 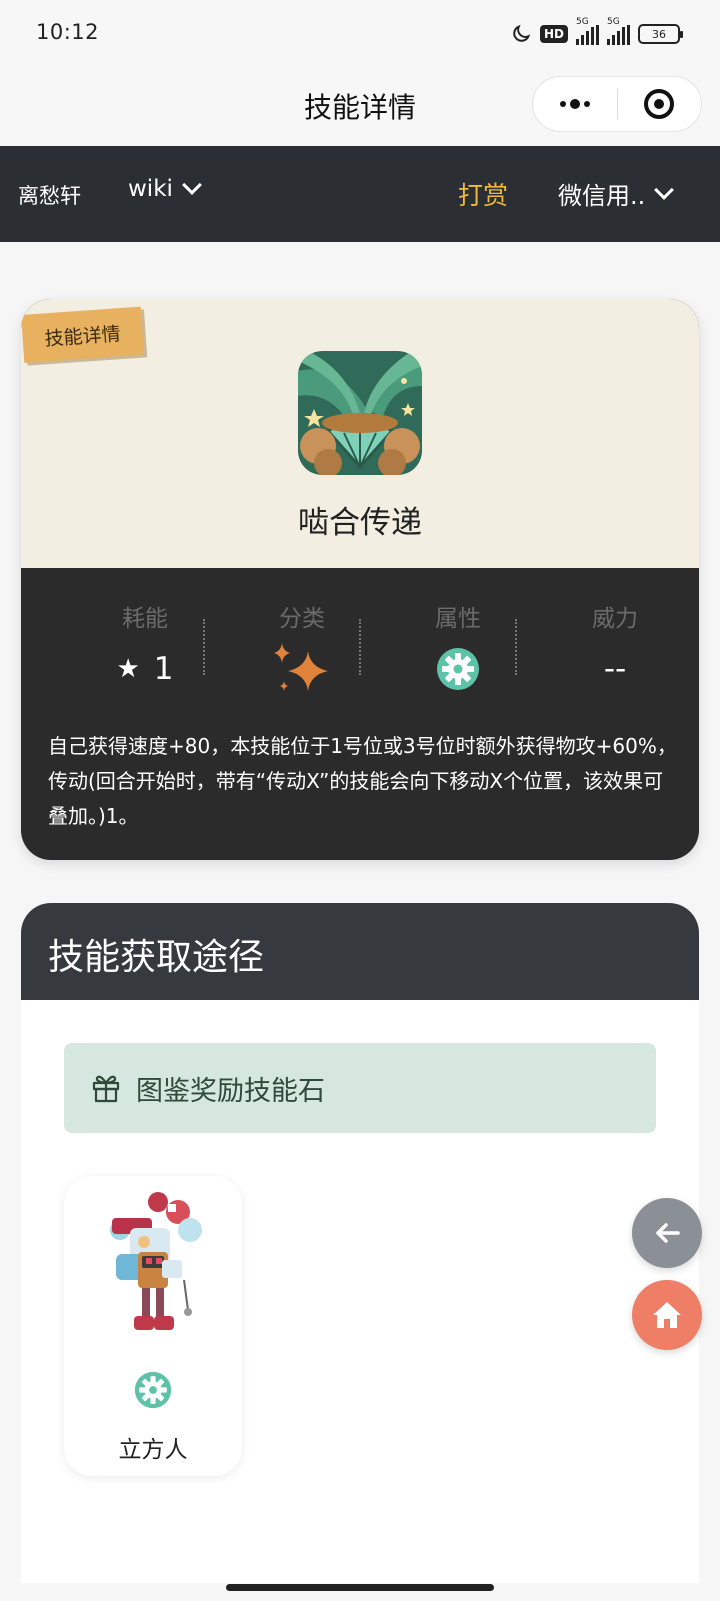 What do you see at coordinates (360, 107) in the screenshot?
I see `title-bar: 技能详情` at bounding box center [360, 107].